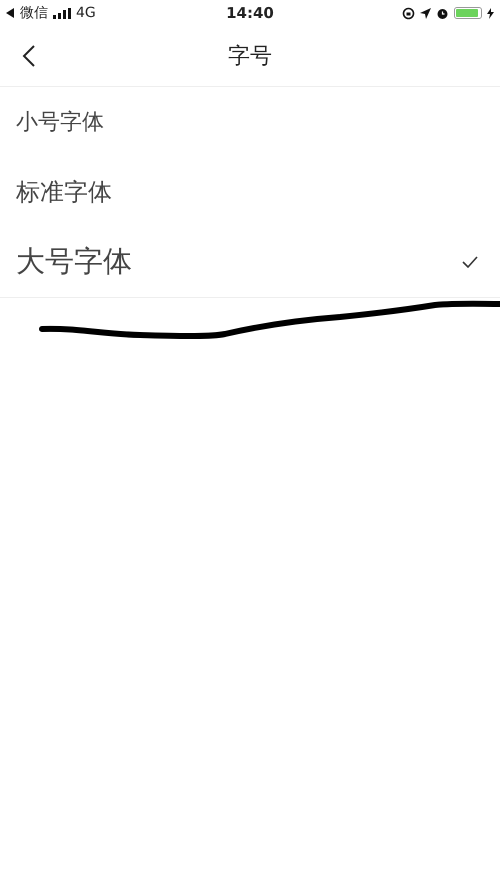 The width and height of the screenshot is (500, 889). What do you see at coordinates (64, 192) in the screenshot?
I see `option-label: 标准字体` at bounding box center [64, 192].